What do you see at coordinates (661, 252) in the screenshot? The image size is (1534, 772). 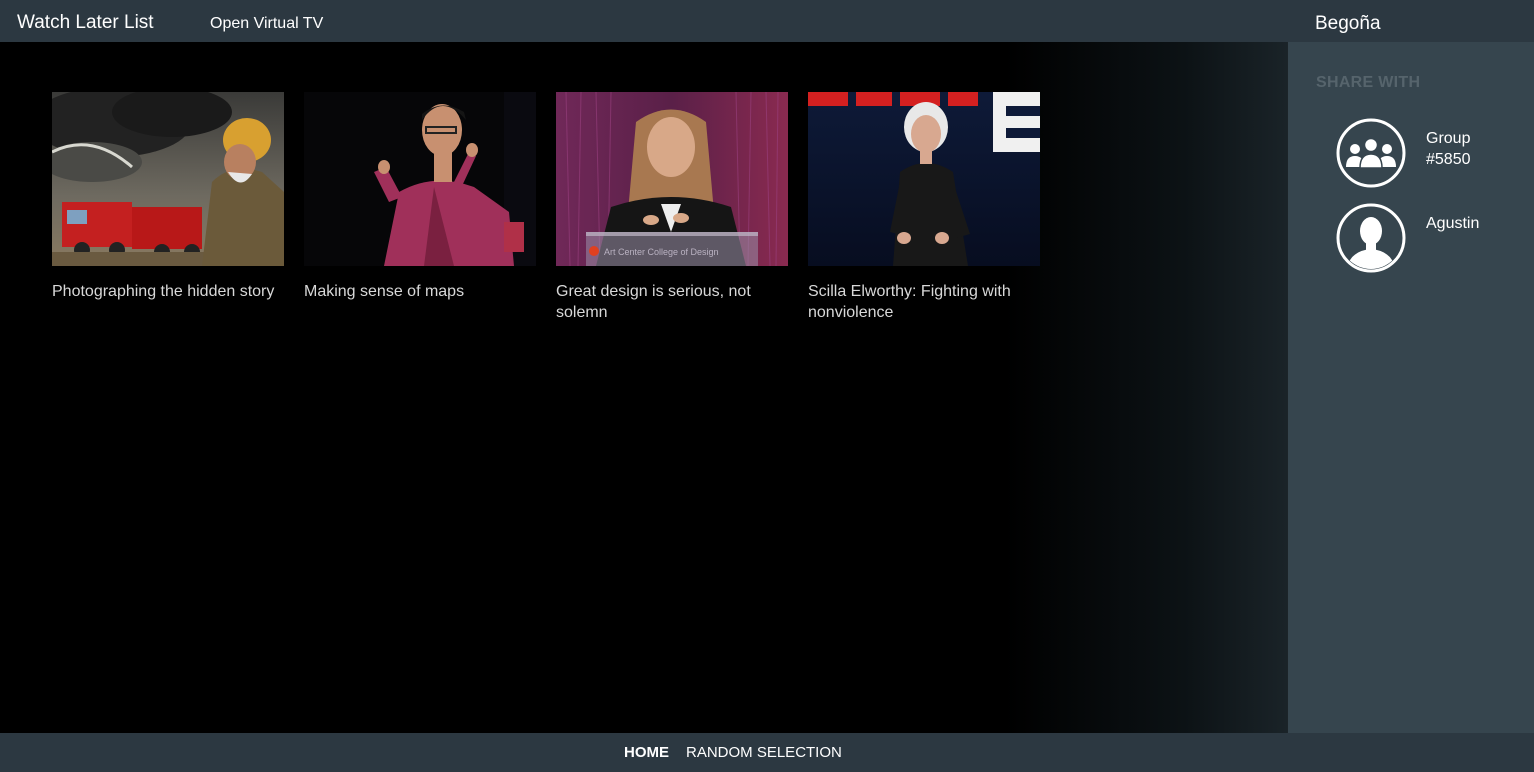 I see `thumbnail-caption: Art Center College of Design` at bounding box center [661, 252].